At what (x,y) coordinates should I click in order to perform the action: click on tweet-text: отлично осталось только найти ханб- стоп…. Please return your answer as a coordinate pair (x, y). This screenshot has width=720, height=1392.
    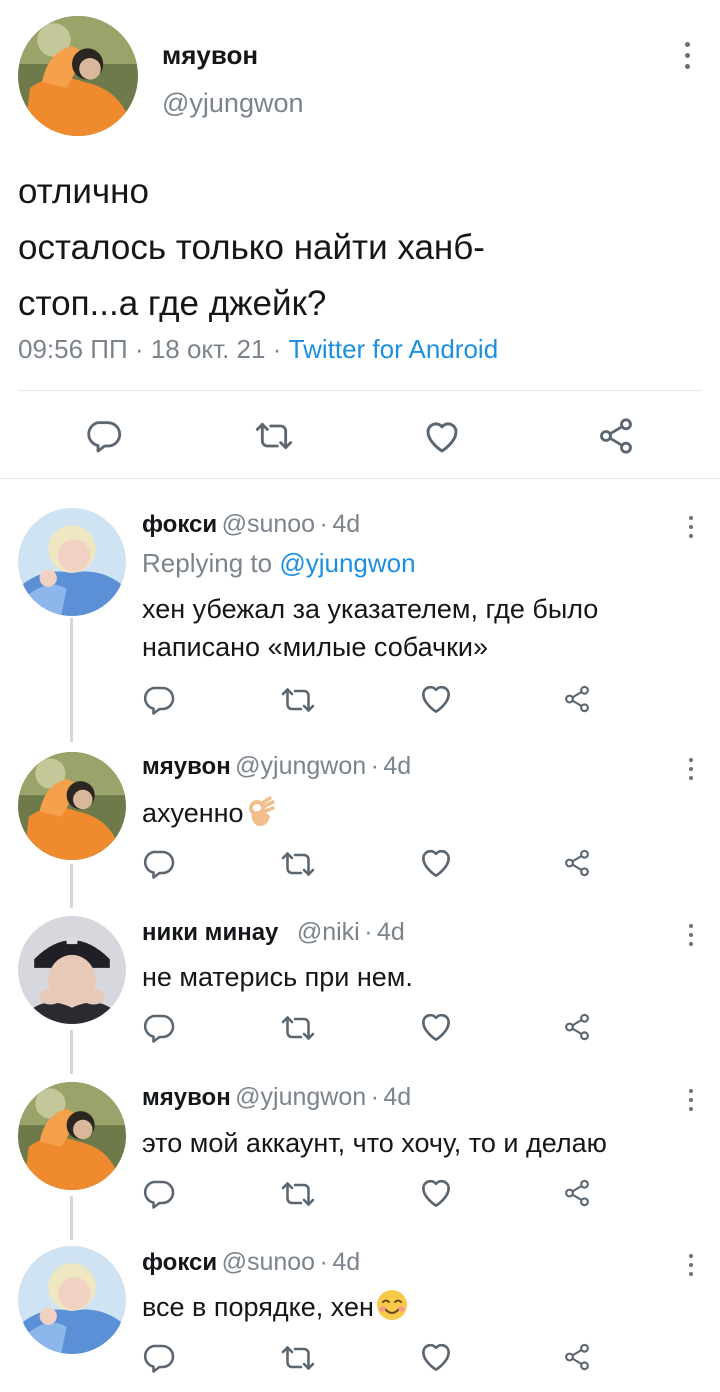
    Looking at the image, I should click on (251, 248).